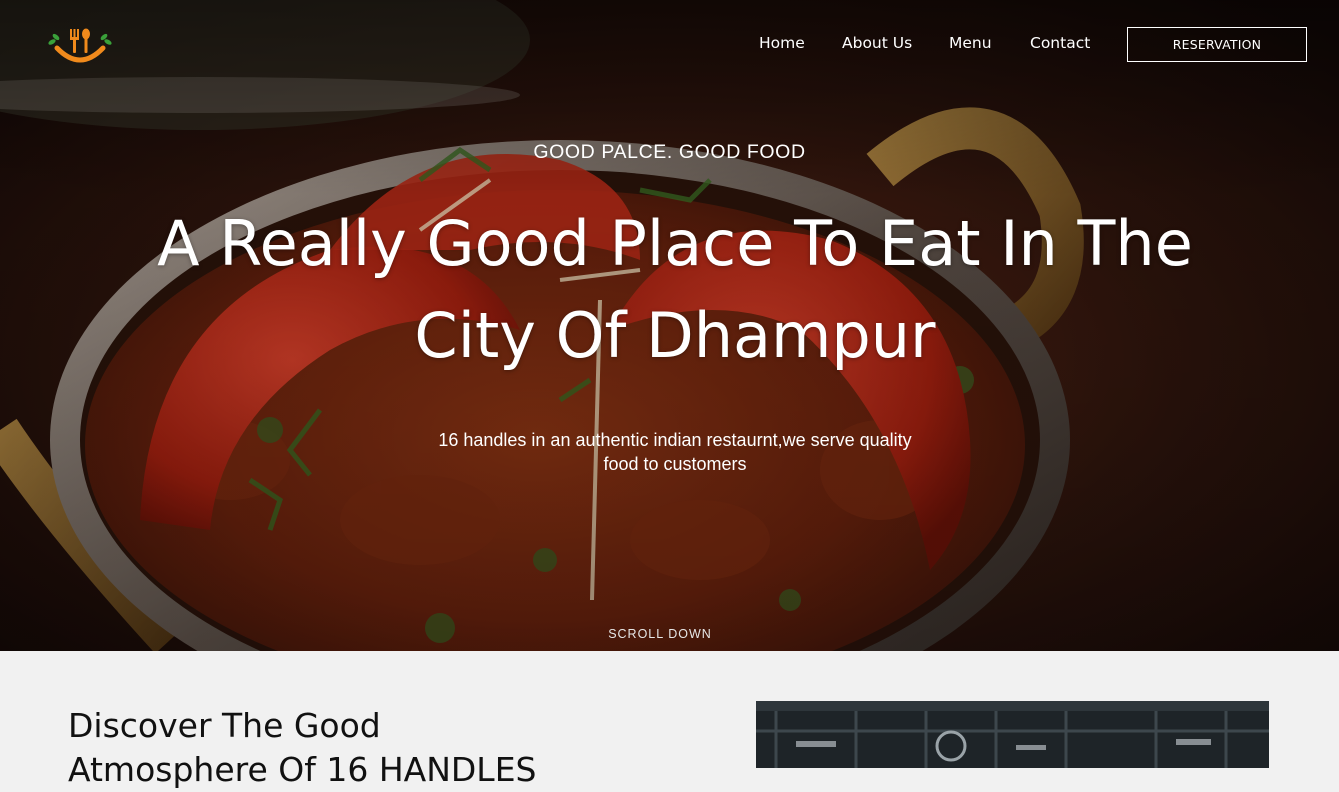 The image size is (1339, 792). What do you see at coordinates (669, 152) in the screenshot?
I see `hero-eyebrow: GOOD PALCE. GOOD FOOD` at bounding box center [669, 152].